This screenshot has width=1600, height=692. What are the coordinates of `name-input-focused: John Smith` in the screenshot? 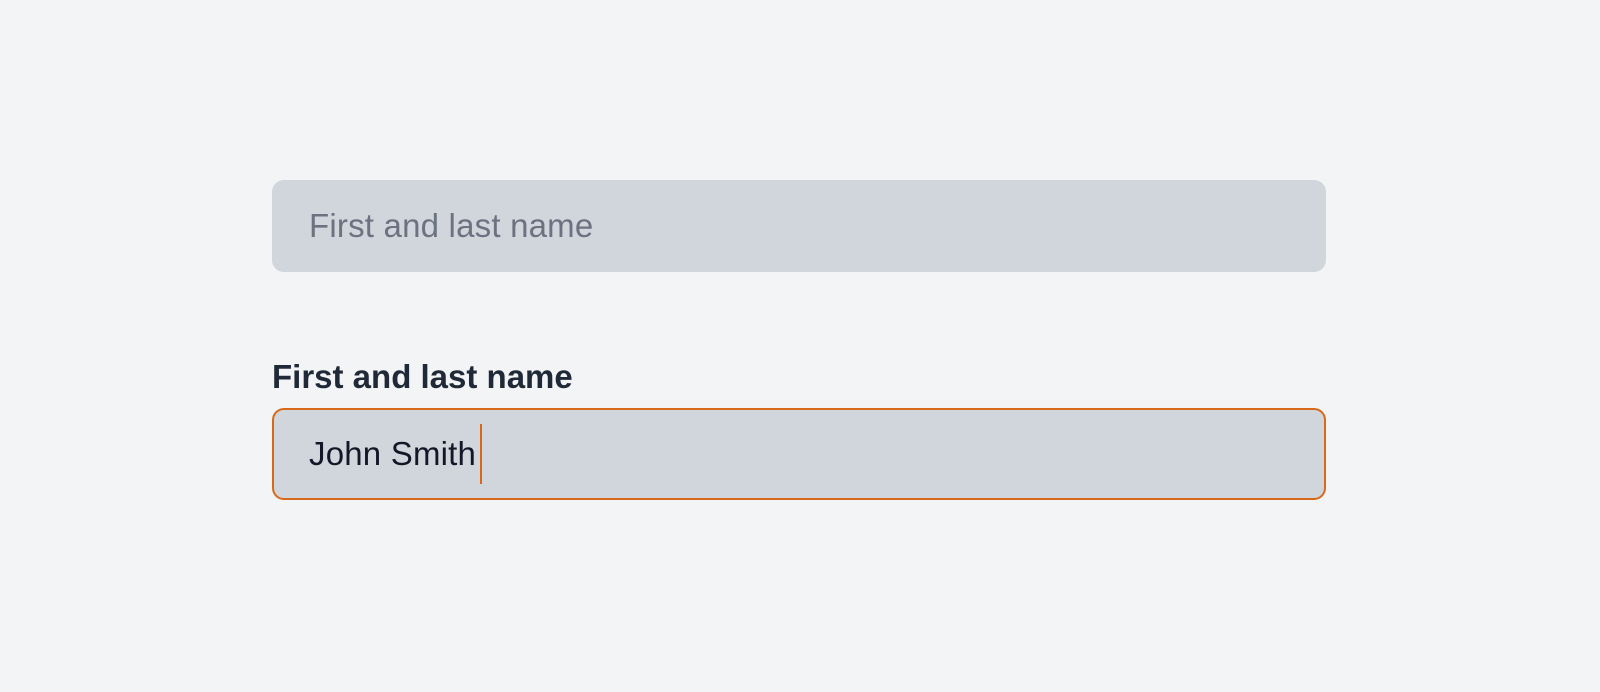 It's located at (799, 454).